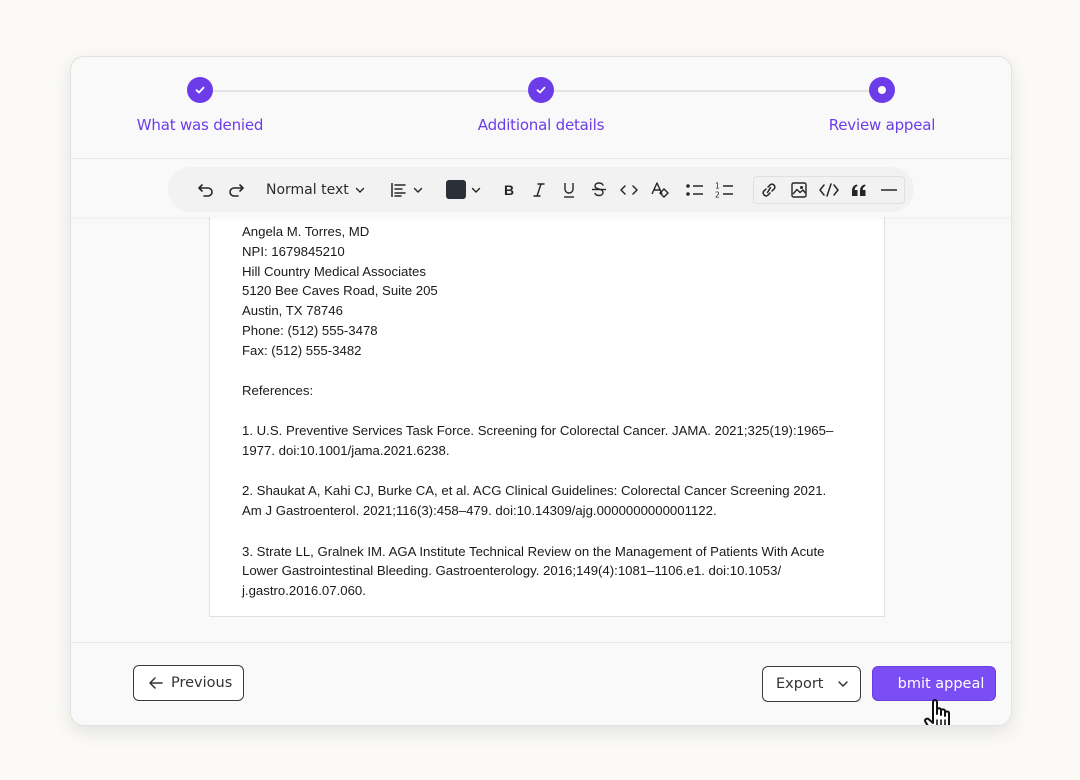 This screenshot has height=780, width=1080. I want to click on insert-tools-group, so click(828, 189).